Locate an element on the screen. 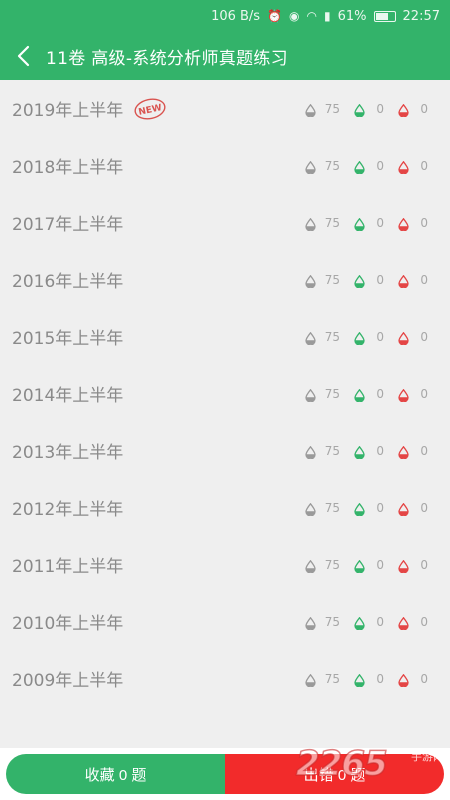  paper-title: 2013年上半年 is located at coordinates (68, 453).